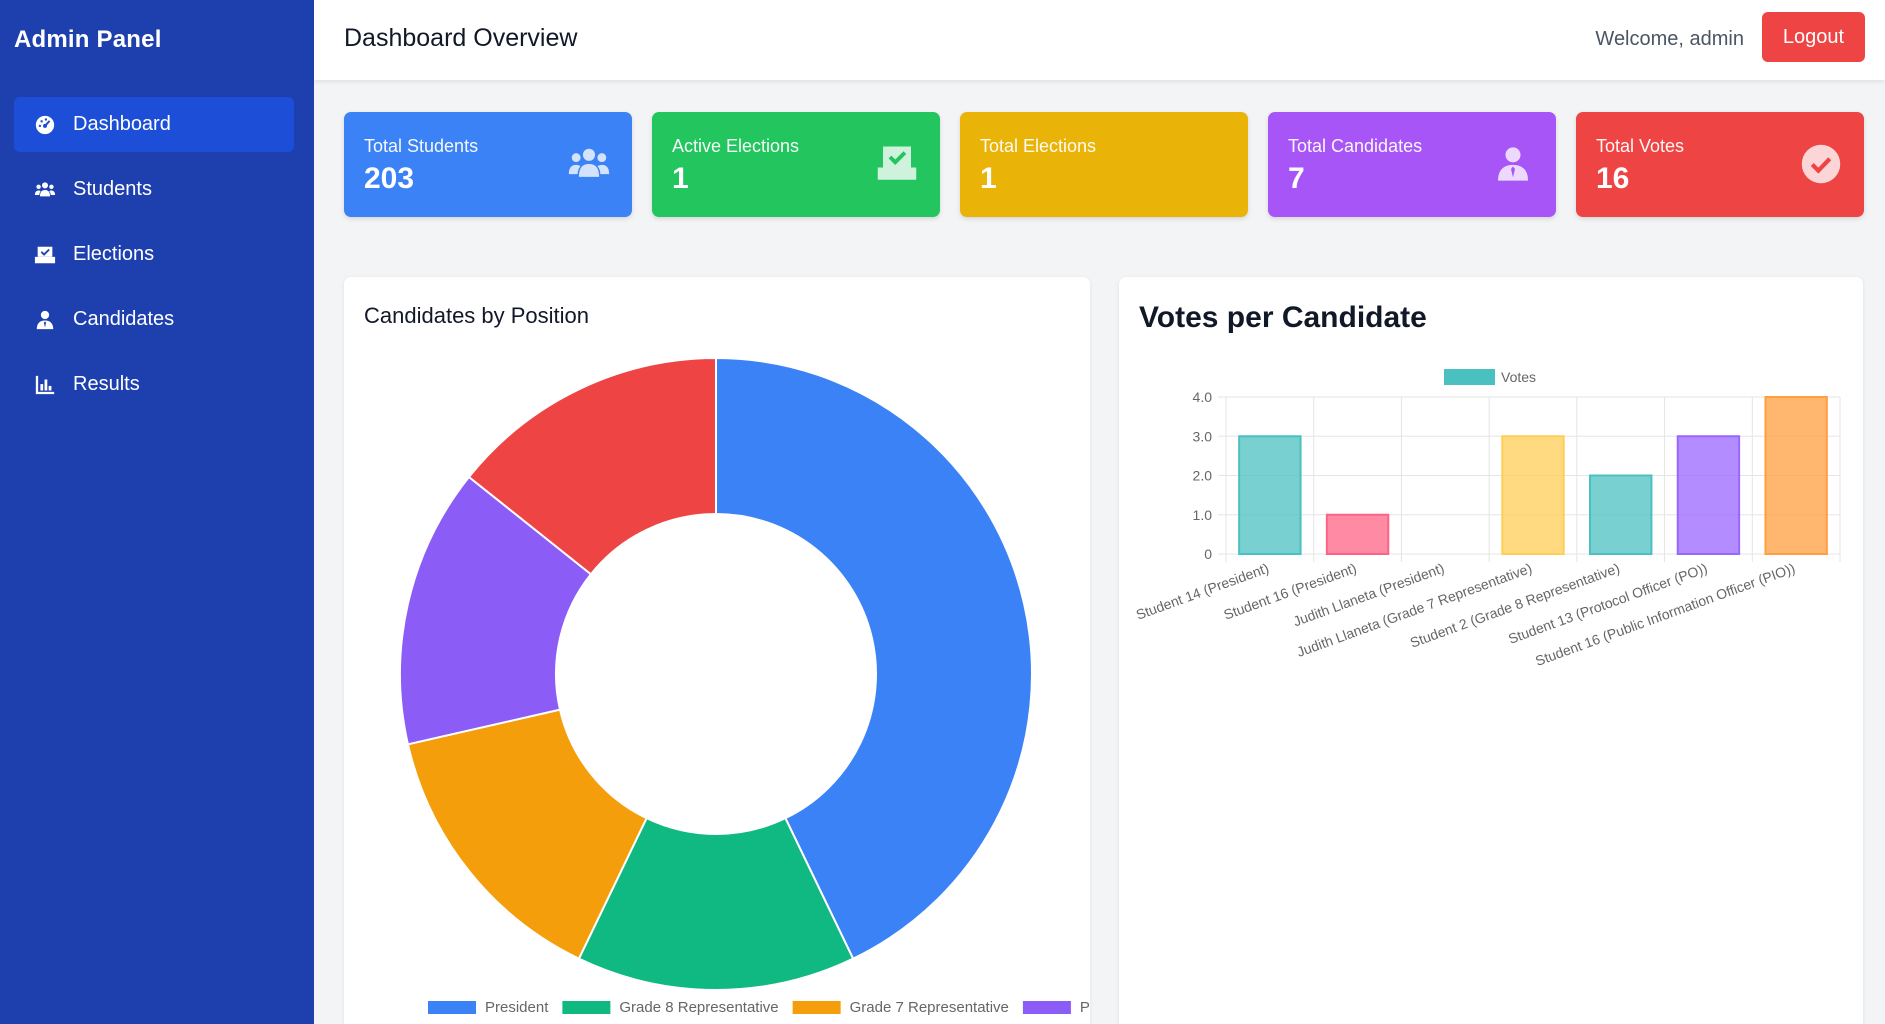 This screenshot has height=1024, width=1885. I want to click on stat-card-total-students: Total Students 203, so click(488, 164).